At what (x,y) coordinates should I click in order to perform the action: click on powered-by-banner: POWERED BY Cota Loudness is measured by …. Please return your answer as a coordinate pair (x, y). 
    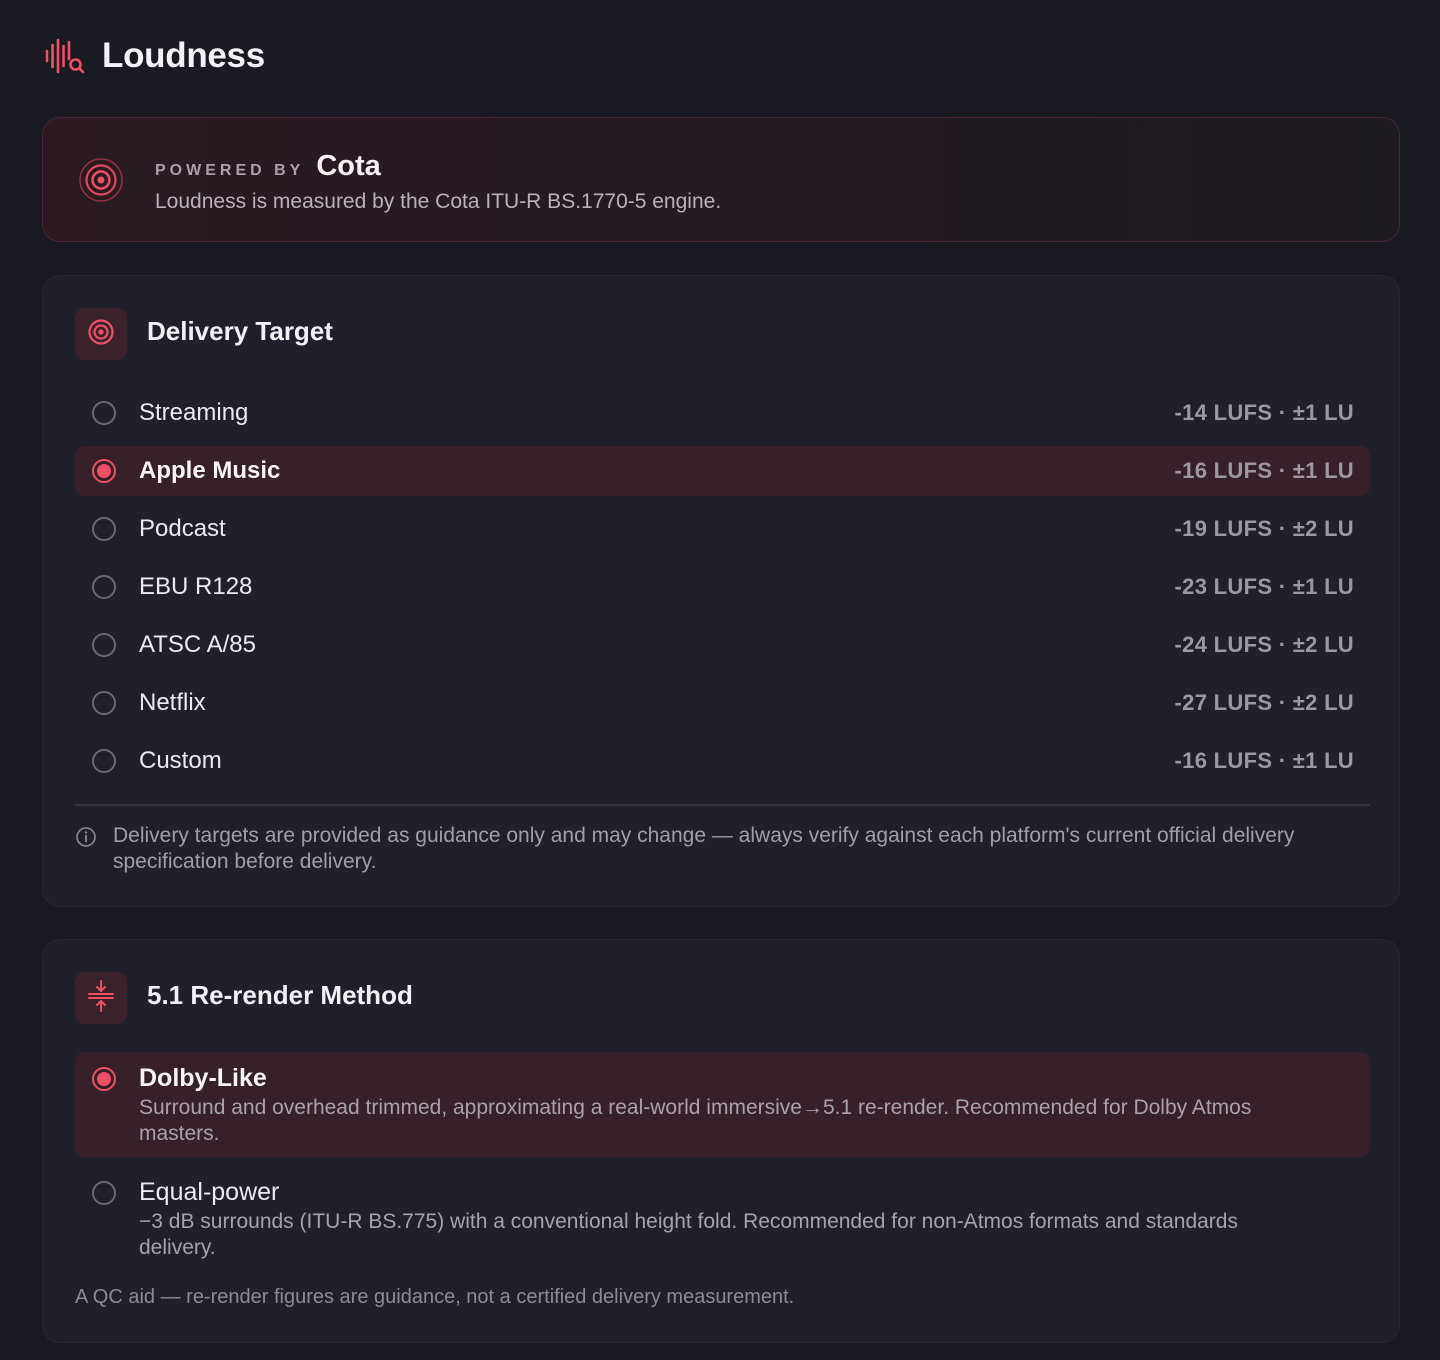
    Looking at the image, I should click on (721, 179).